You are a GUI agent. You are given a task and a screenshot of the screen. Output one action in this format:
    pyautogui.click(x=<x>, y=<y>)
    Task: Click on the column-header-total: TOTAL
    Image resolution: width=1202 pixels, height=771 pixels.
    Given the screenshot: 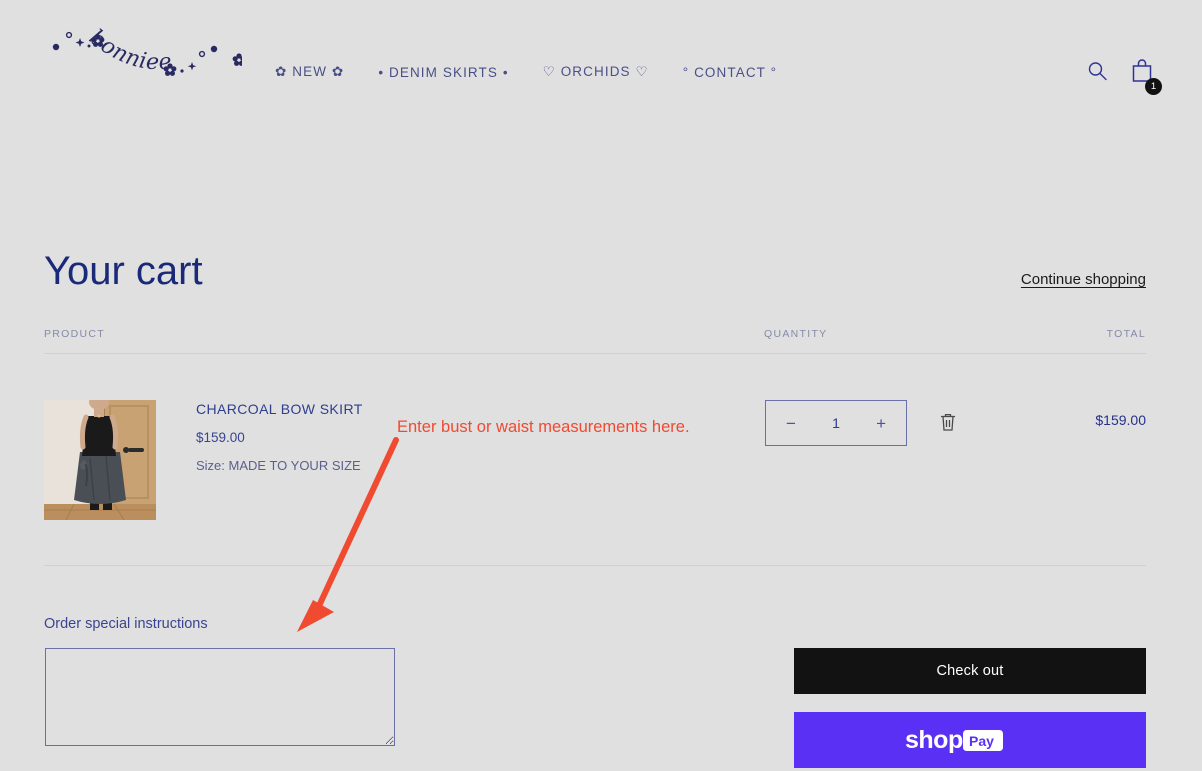 What is the action you would take?
    pyautogui.click(x=1126, y=334)
    